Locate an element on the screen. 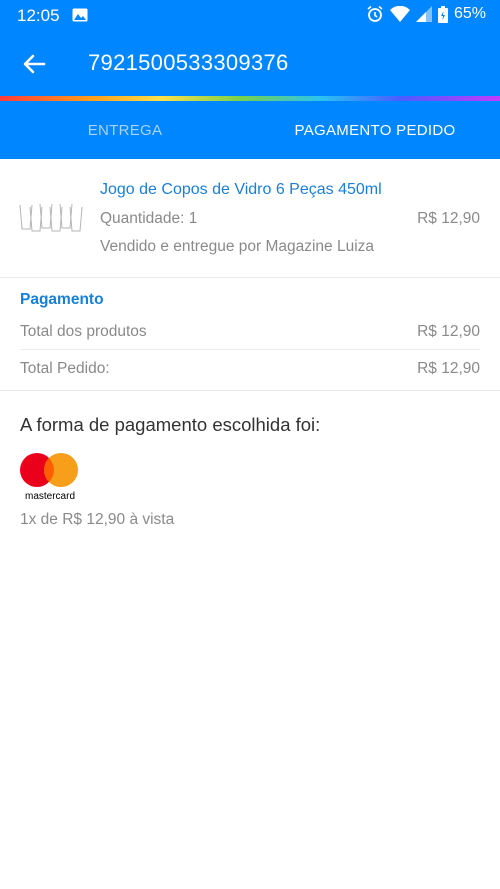  total-products-value: R$ 12,90 is located at coordinates (448, 331).